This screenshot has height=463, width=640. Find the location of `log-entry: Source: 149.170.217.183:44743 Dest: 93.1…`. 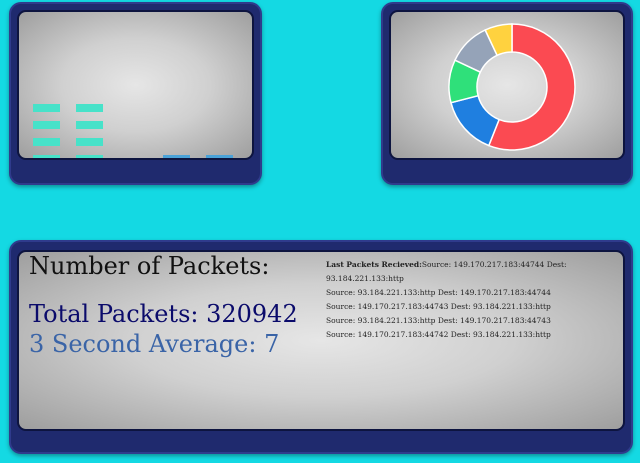

log-entry: Source: 149.170.217.183:44743 Dest: 93.1… is located at coordinates (438, 306).